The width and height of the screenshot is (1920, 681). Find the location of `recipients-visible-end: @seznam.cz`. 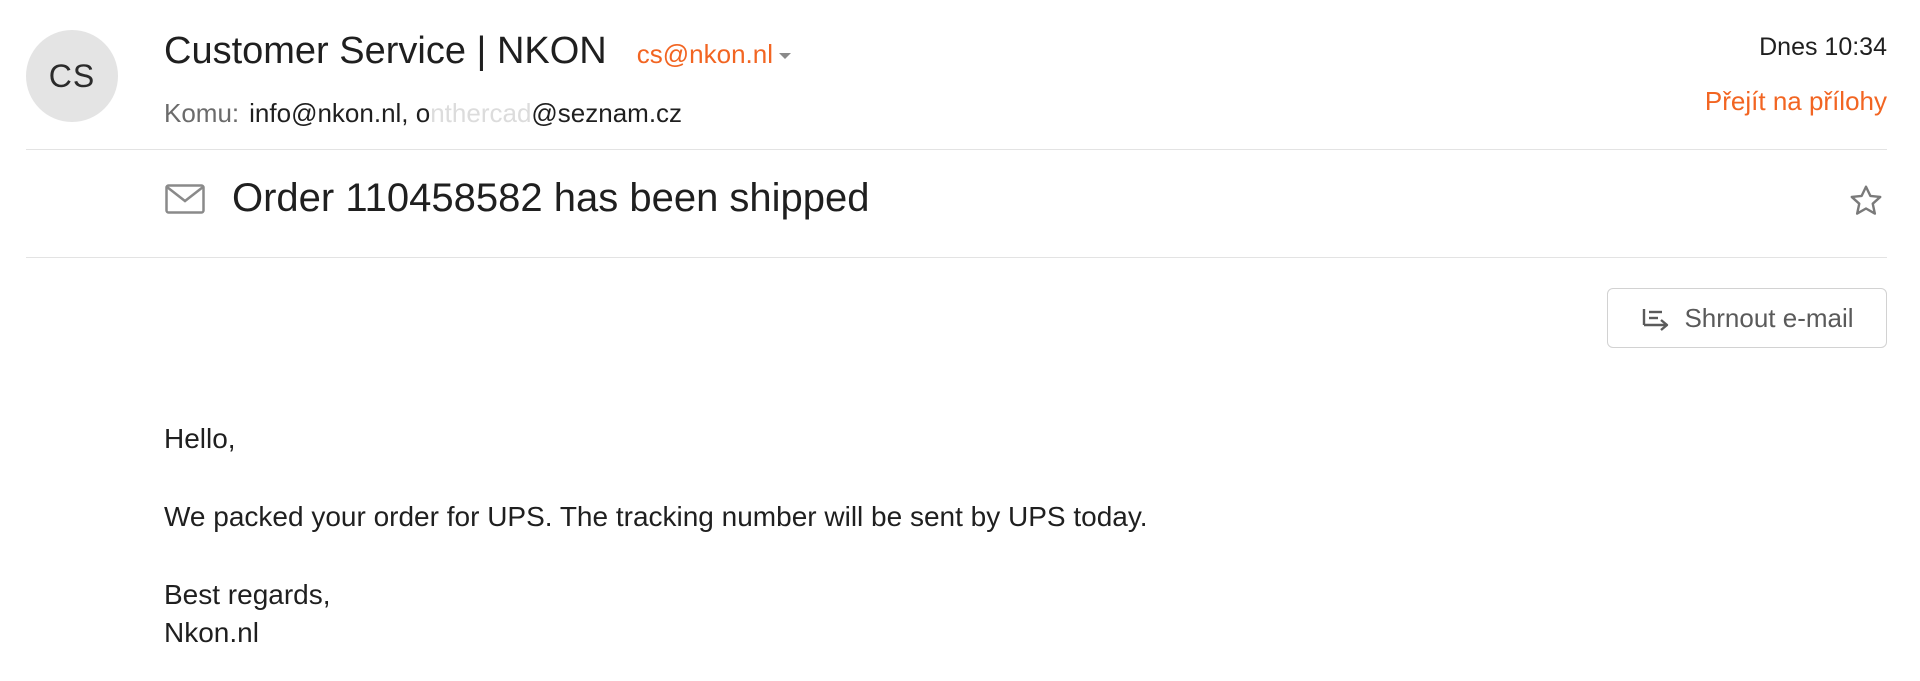

recipients-visible-end: @seznam.cz is located at coordinates (607, 113).